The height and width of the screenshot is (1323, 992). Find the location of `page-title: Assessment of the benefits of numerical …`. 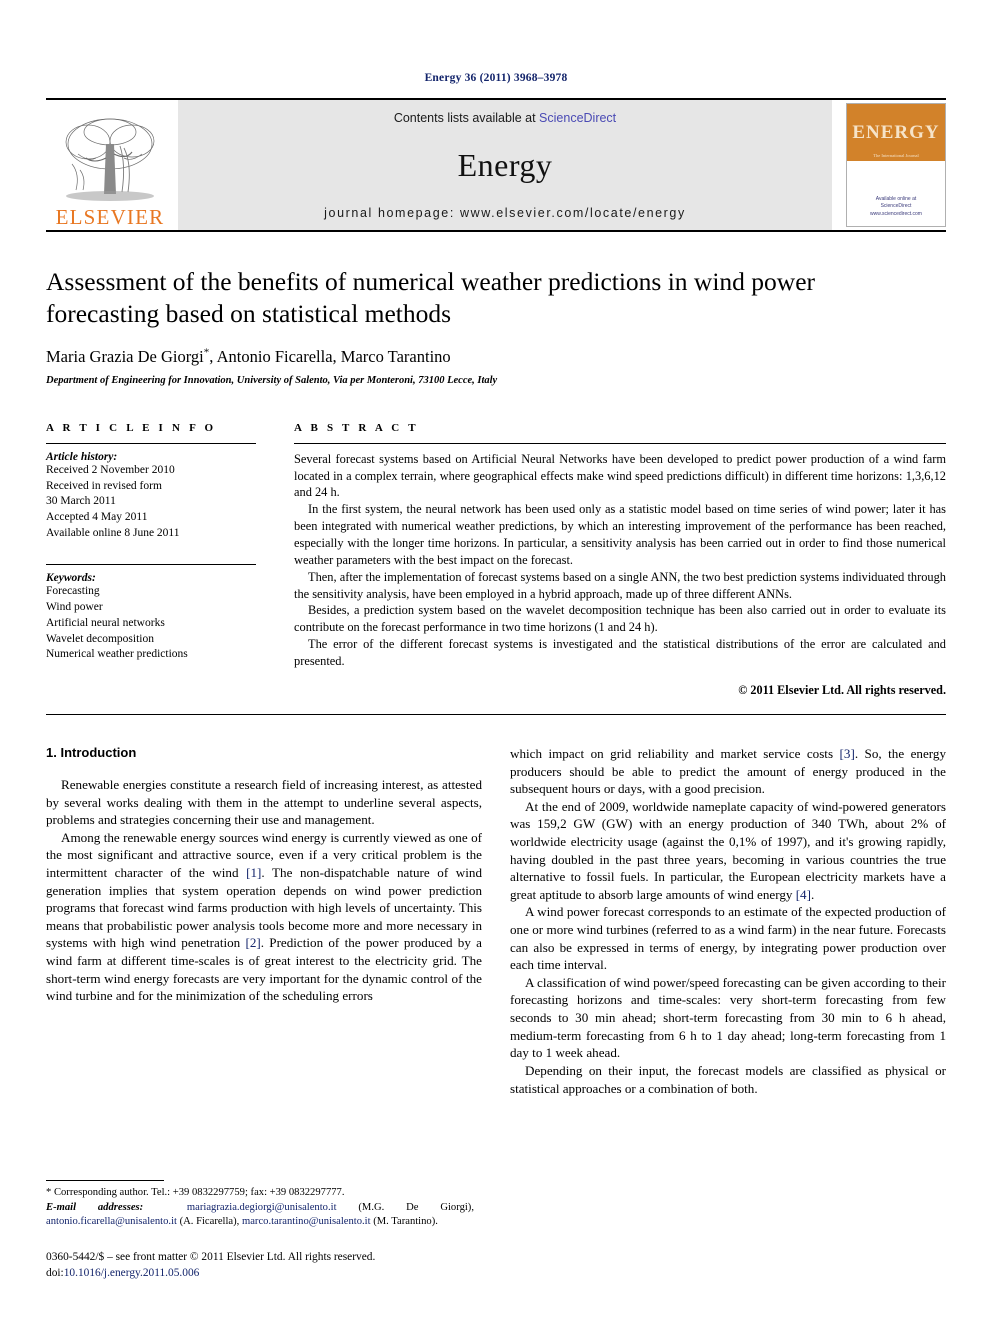

page-title: Assessment of the benefits of numerical … is located at coordinates (431, 298).